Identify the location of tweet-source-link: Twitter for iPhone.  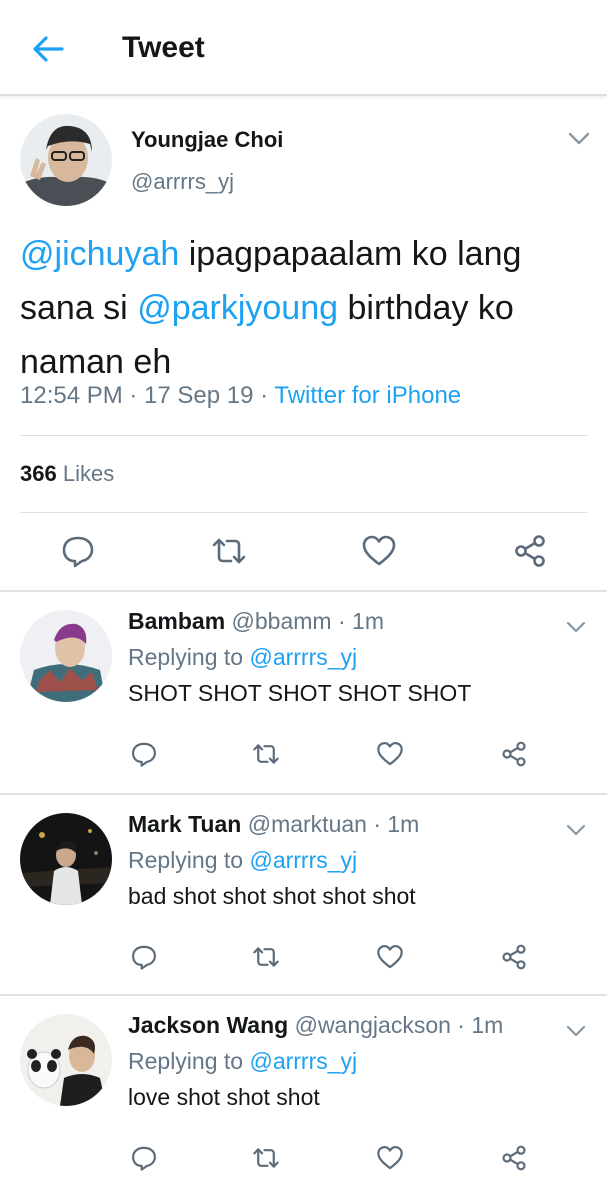
(367, 395).